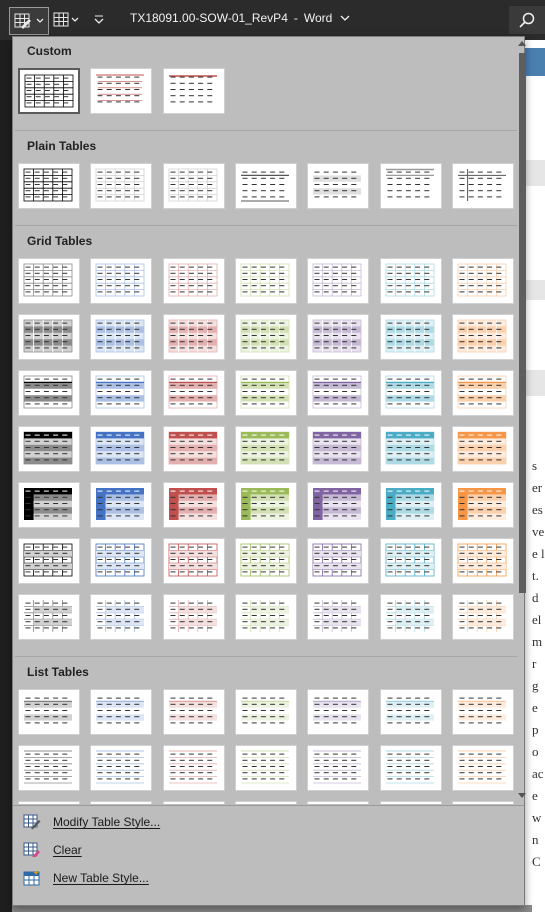 This screenshot has width=545, height=912. I want to click on customize-qat-button, so click(99, 20).